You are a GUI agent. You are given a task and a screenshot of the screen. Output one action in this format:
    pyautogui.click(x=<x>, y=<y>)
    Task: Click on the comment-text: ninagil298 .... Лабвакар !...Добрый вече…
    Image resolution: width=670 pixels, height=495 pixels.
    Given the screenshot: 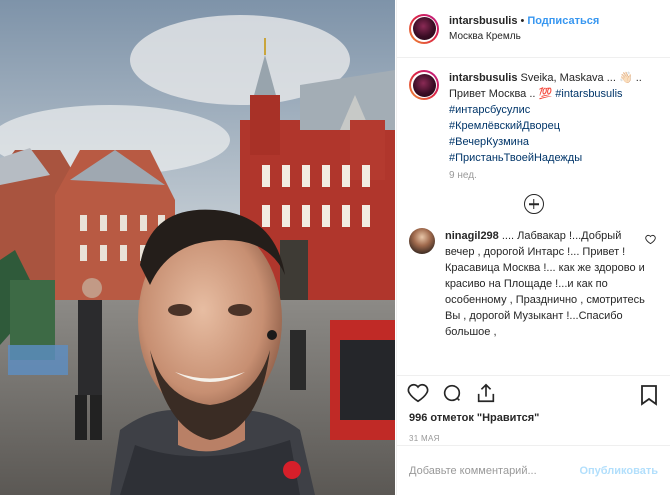 What is the action you would take?
    pyautogui.click(x=545, y=284)
    